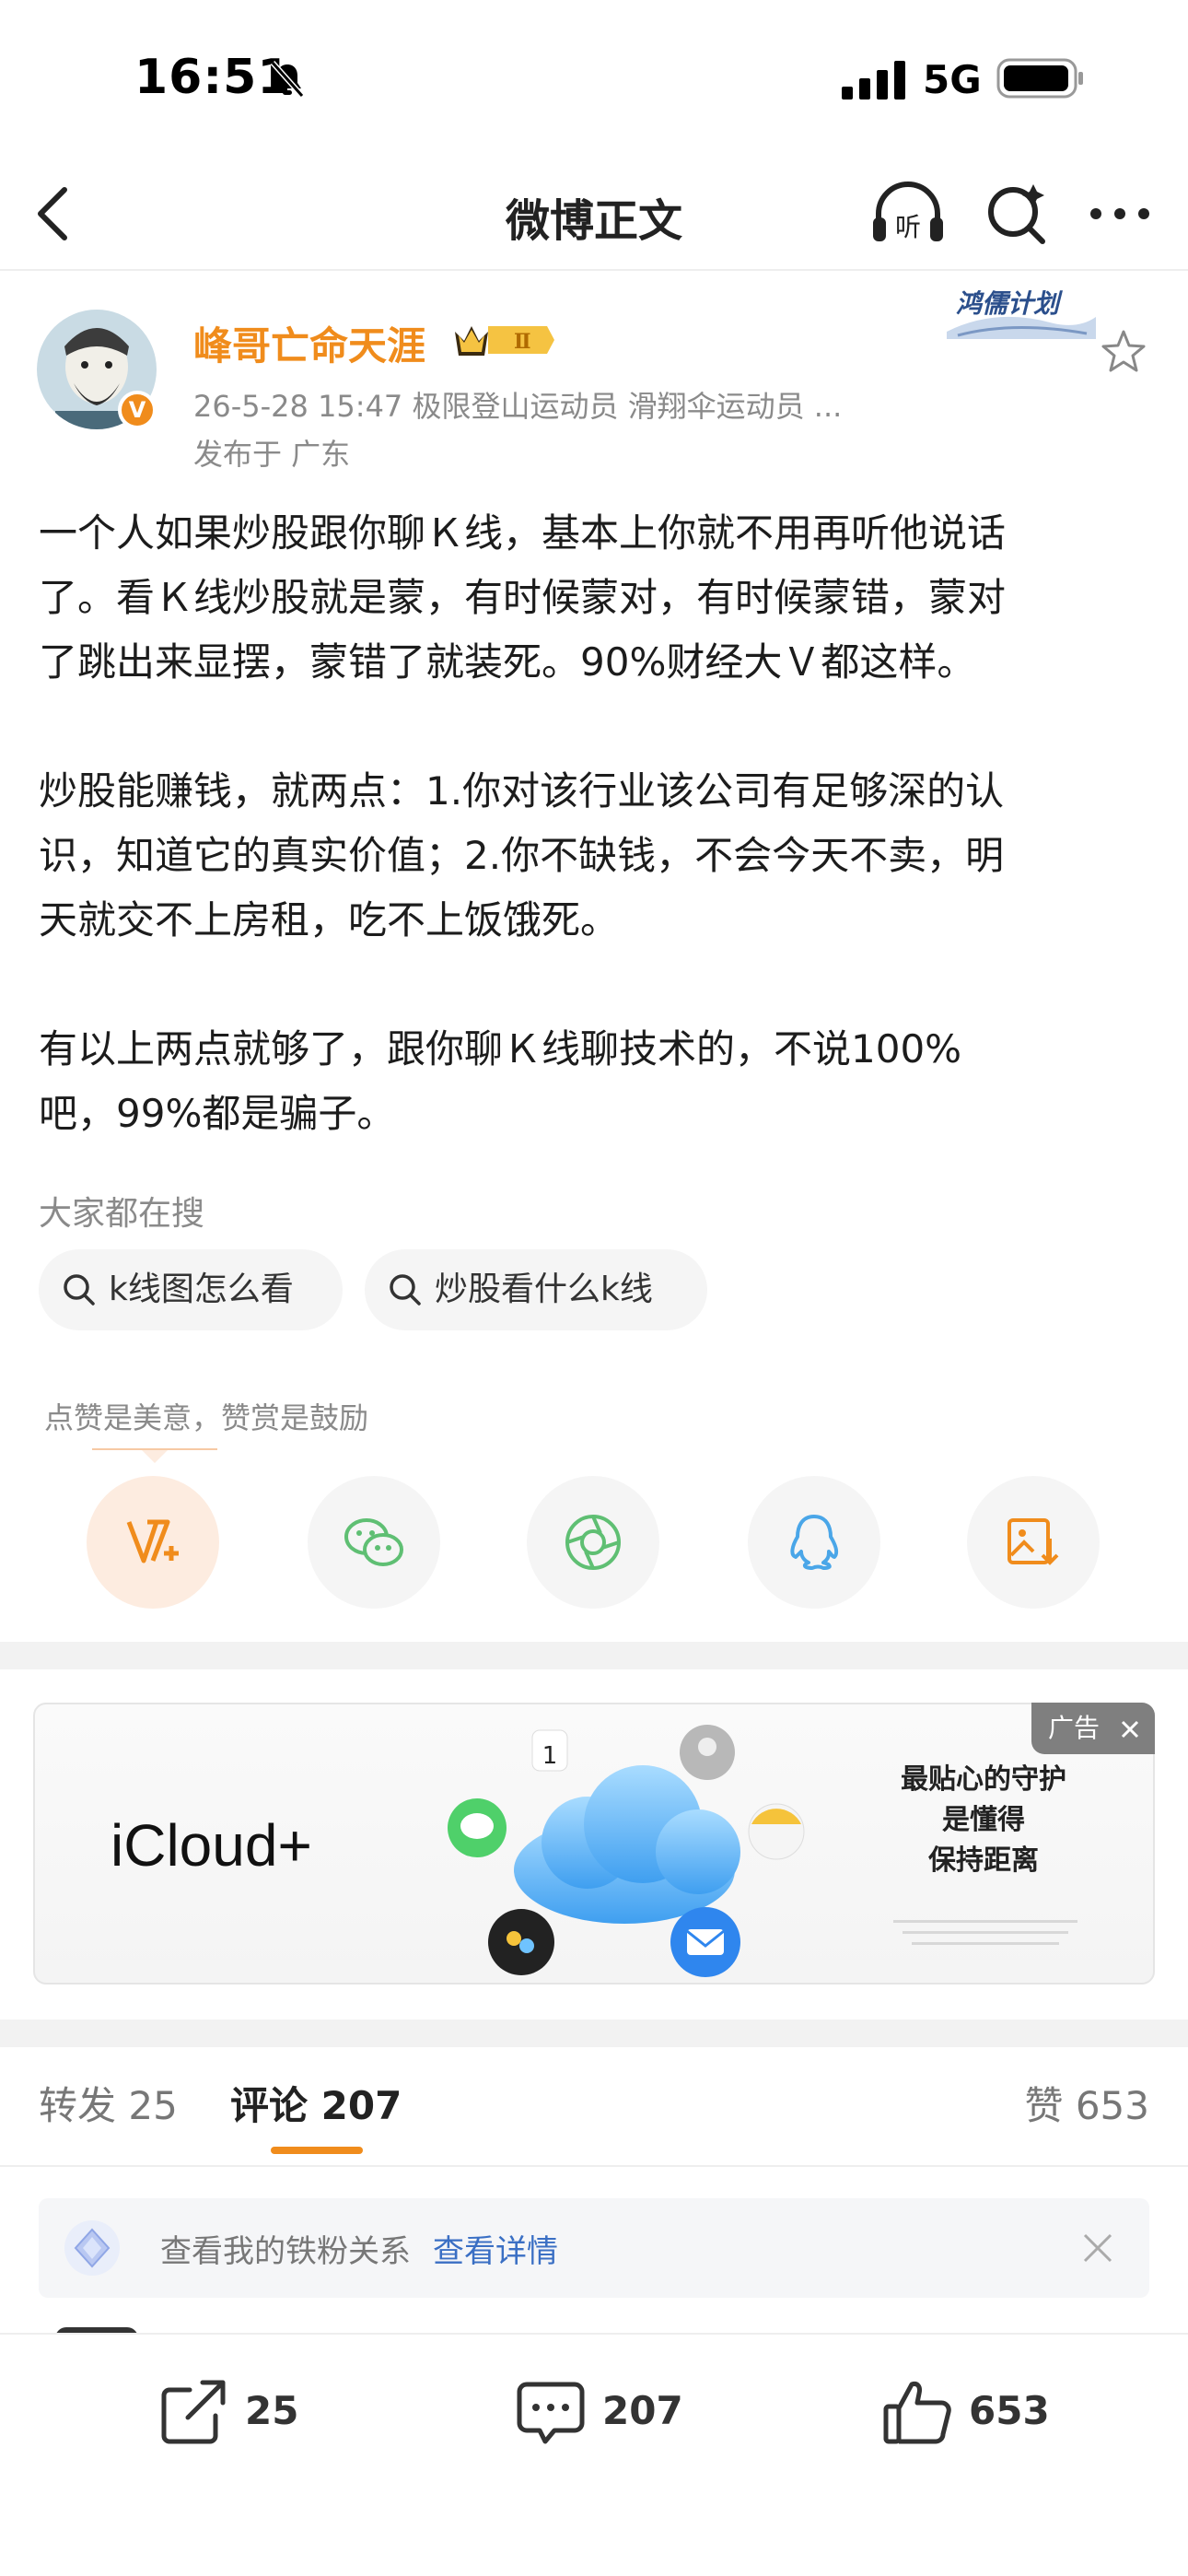  What do you see at coordinates (1120, 214) in the screenshot?
I see `more-icon` at bounding box center [1120, 214].